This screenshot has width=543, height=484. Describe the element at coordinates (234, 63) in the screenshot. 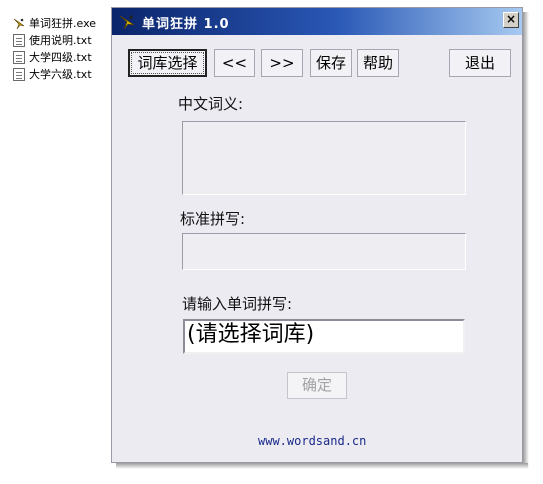

I see `prev-button: <<` at that location.